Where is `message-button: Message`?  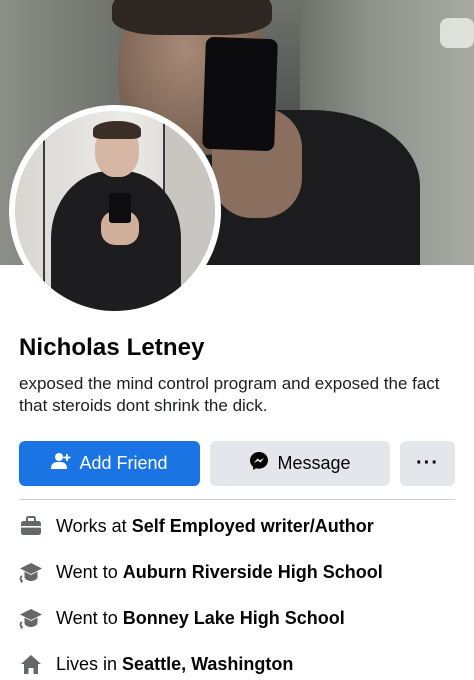 message-button: Message is located at coordinates (300, 463).